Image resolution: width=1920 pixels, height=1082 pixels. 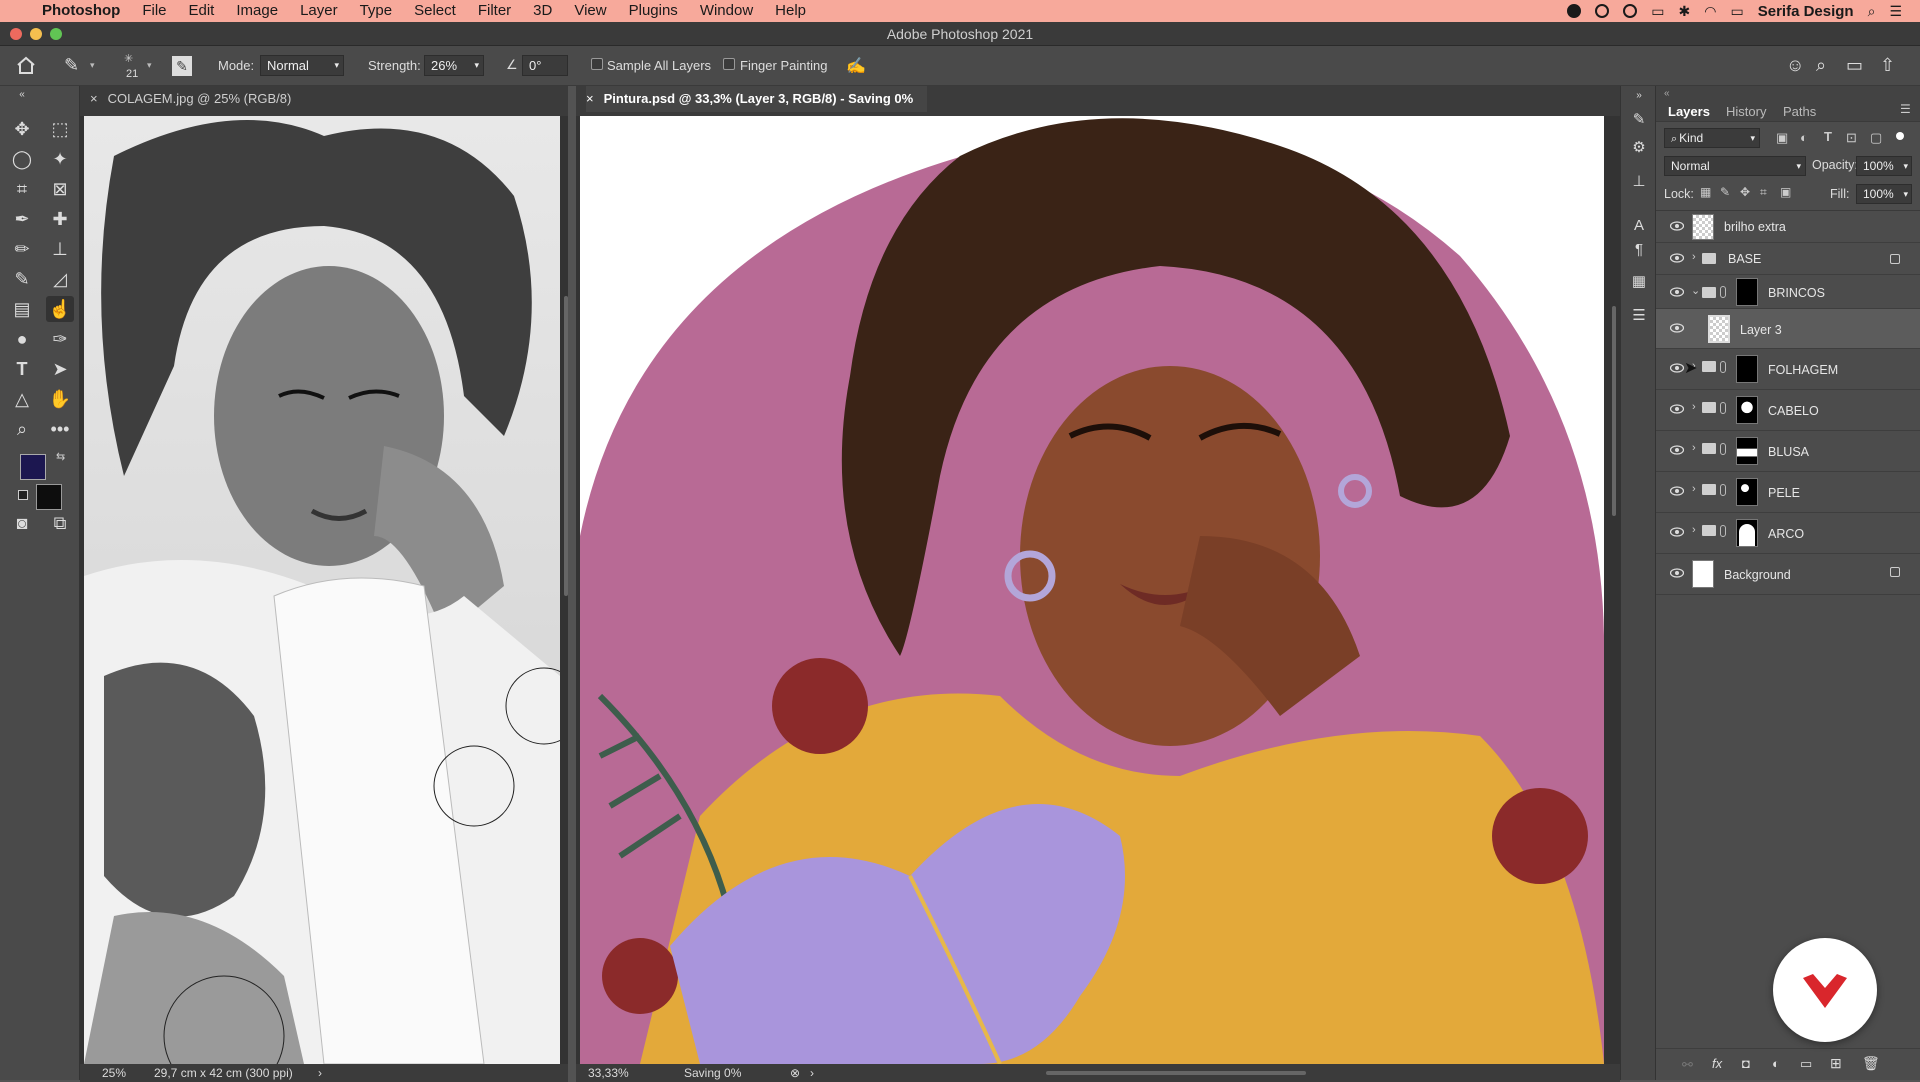 I want to click on zoom-tool-icon: ⌕, so click(x=22, y=429).